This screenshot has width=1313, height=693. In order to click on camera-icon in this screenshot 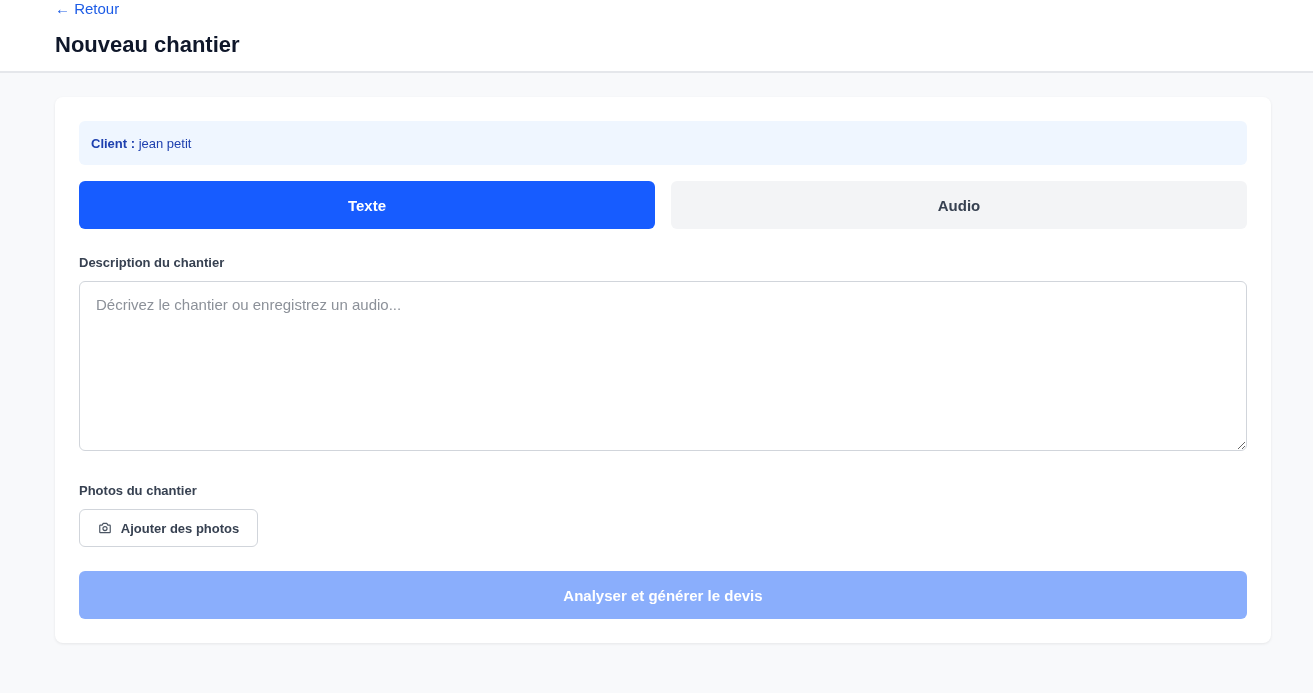, I will do `click(104, 528)`.